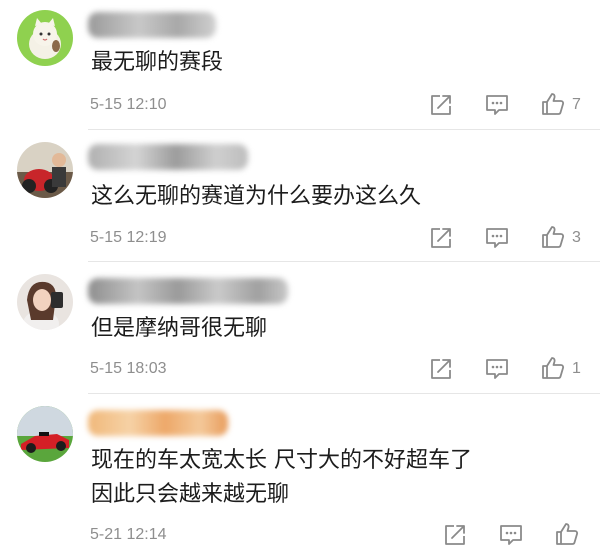 This screenshot has height=559, width=600. What do you see at coordinates (576, 368) in the screenshot?
I see `like-count: 1` at bounding box center [576, 368].